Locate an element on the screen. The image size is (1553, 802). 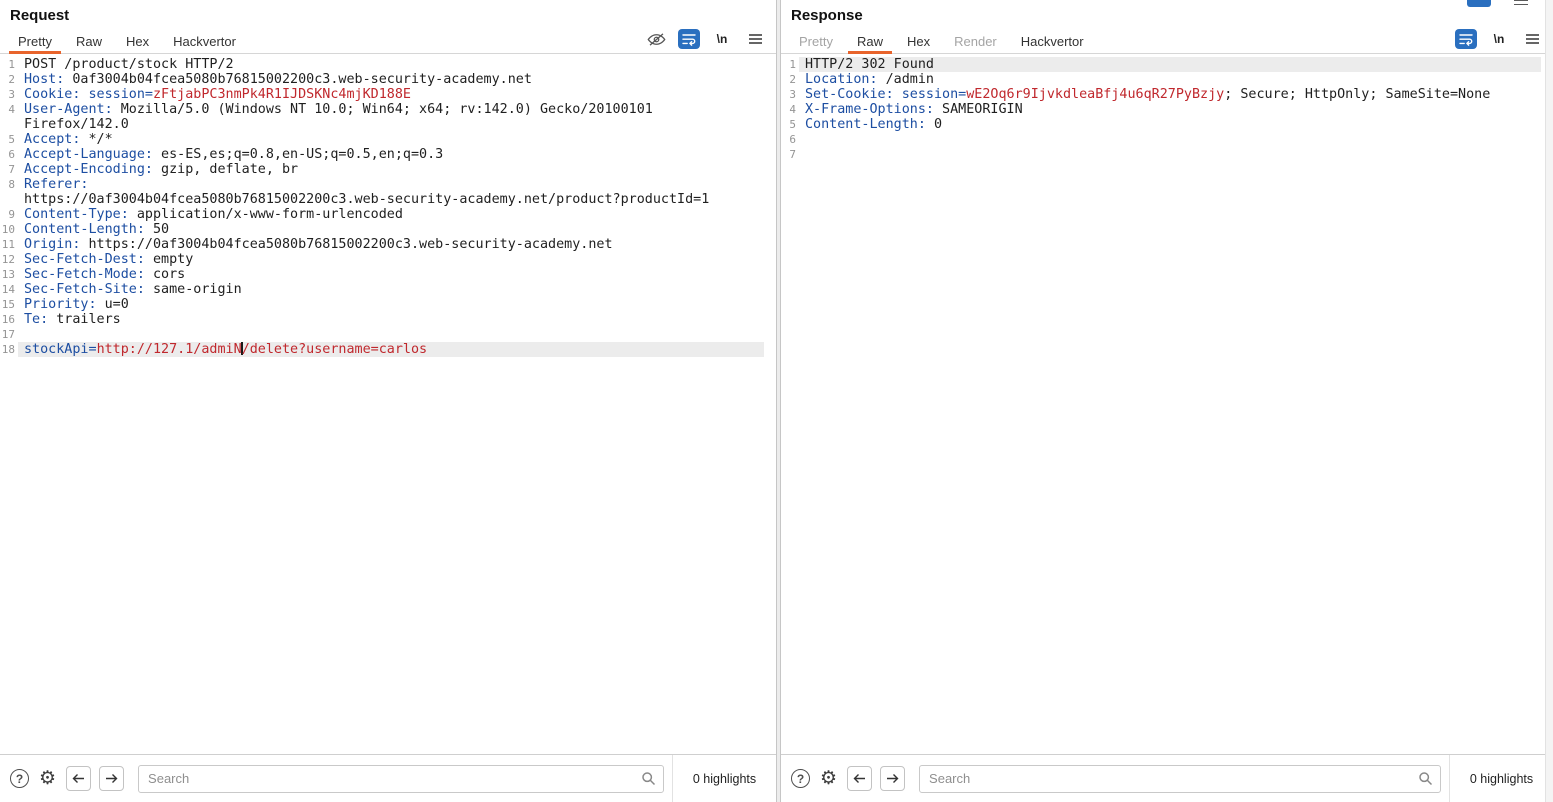
response-title: Response is located at coordinates (827, 15).